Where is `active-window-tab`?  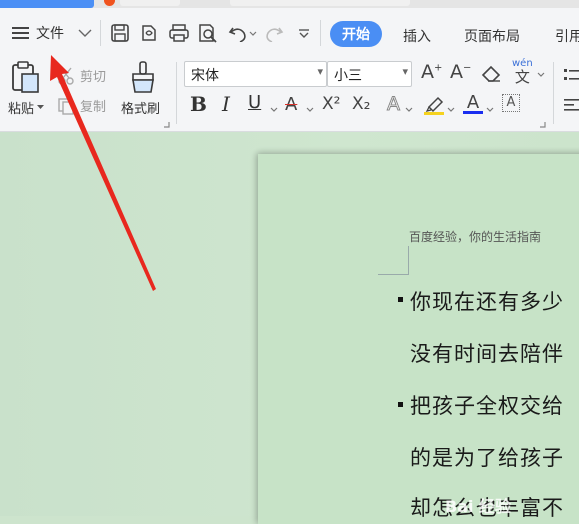 active-window-tab is located at coordinates (47, 4).